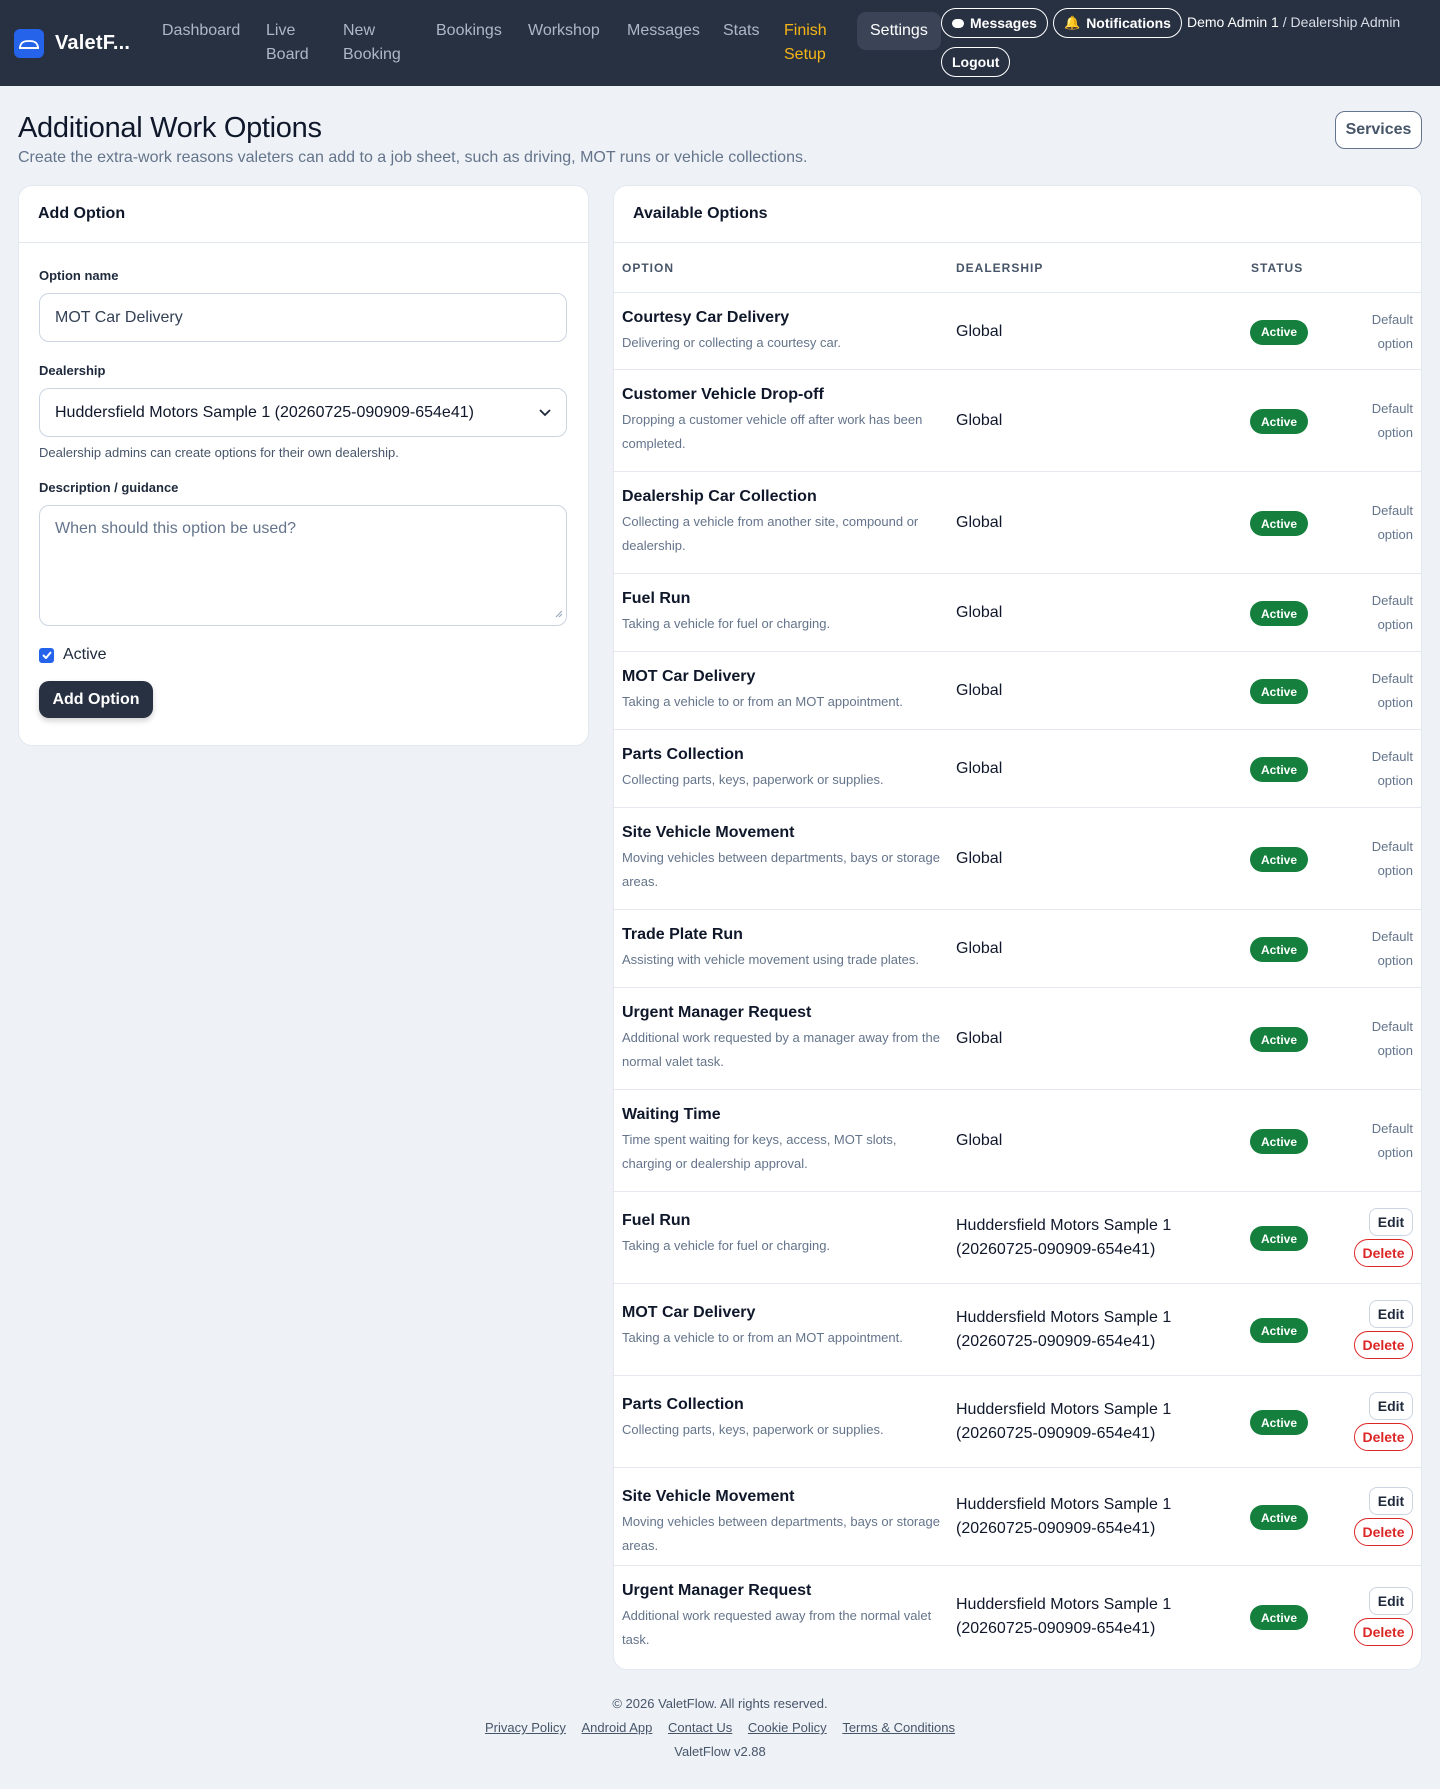 The width and height of the screenshot is (1440, 1789). What do you see at coordinates (958, 23) in the screenshot?
I see `chat-bubble-icon` at bounding box center [958, 23].